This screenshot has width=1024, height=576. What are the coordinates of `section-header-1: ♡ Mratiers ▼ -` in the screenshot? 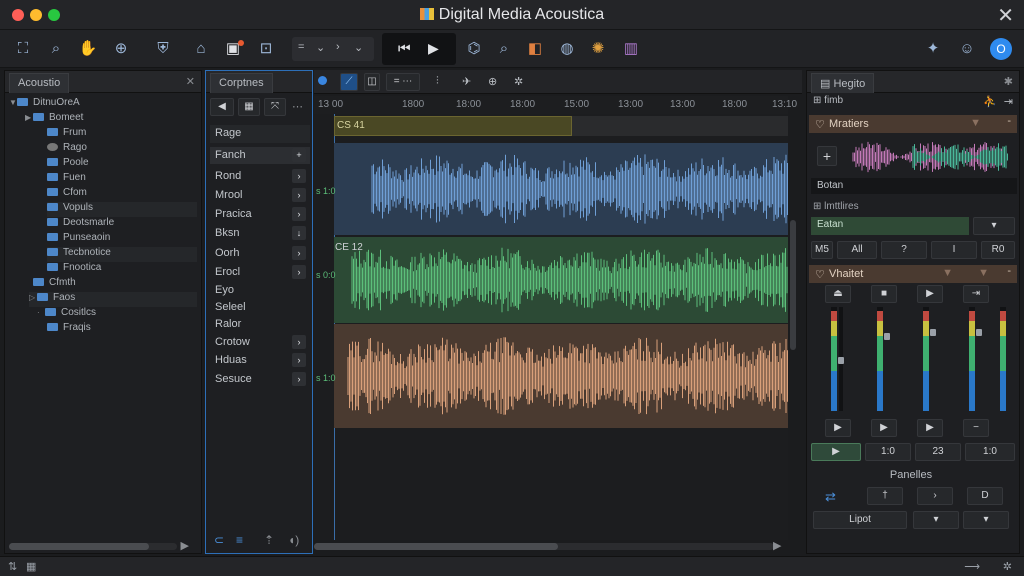 It's located at (913, 124).